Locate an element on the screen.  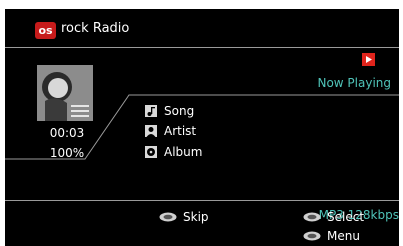
elapsed-time: 00:03 is located at coordinates (67, 133).